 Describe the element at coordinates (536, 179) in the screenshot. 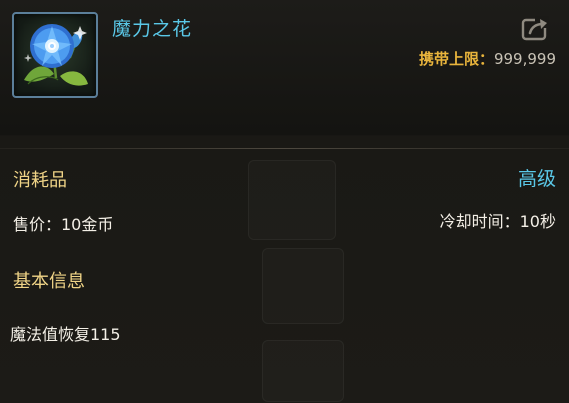

I see `item-grade: 高级` at that location.